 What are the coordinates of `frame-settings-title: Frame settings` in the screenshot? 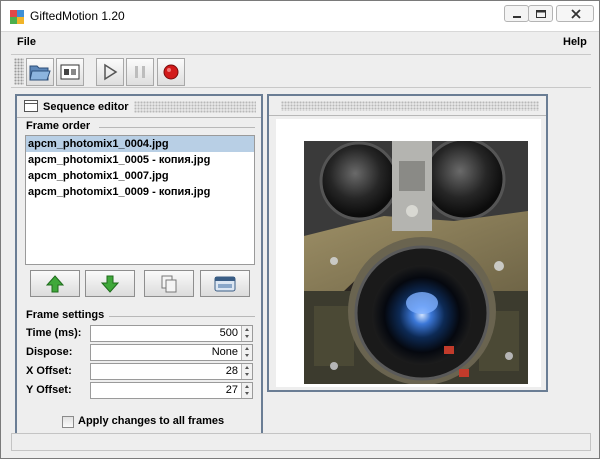 It's located at (65, 315).